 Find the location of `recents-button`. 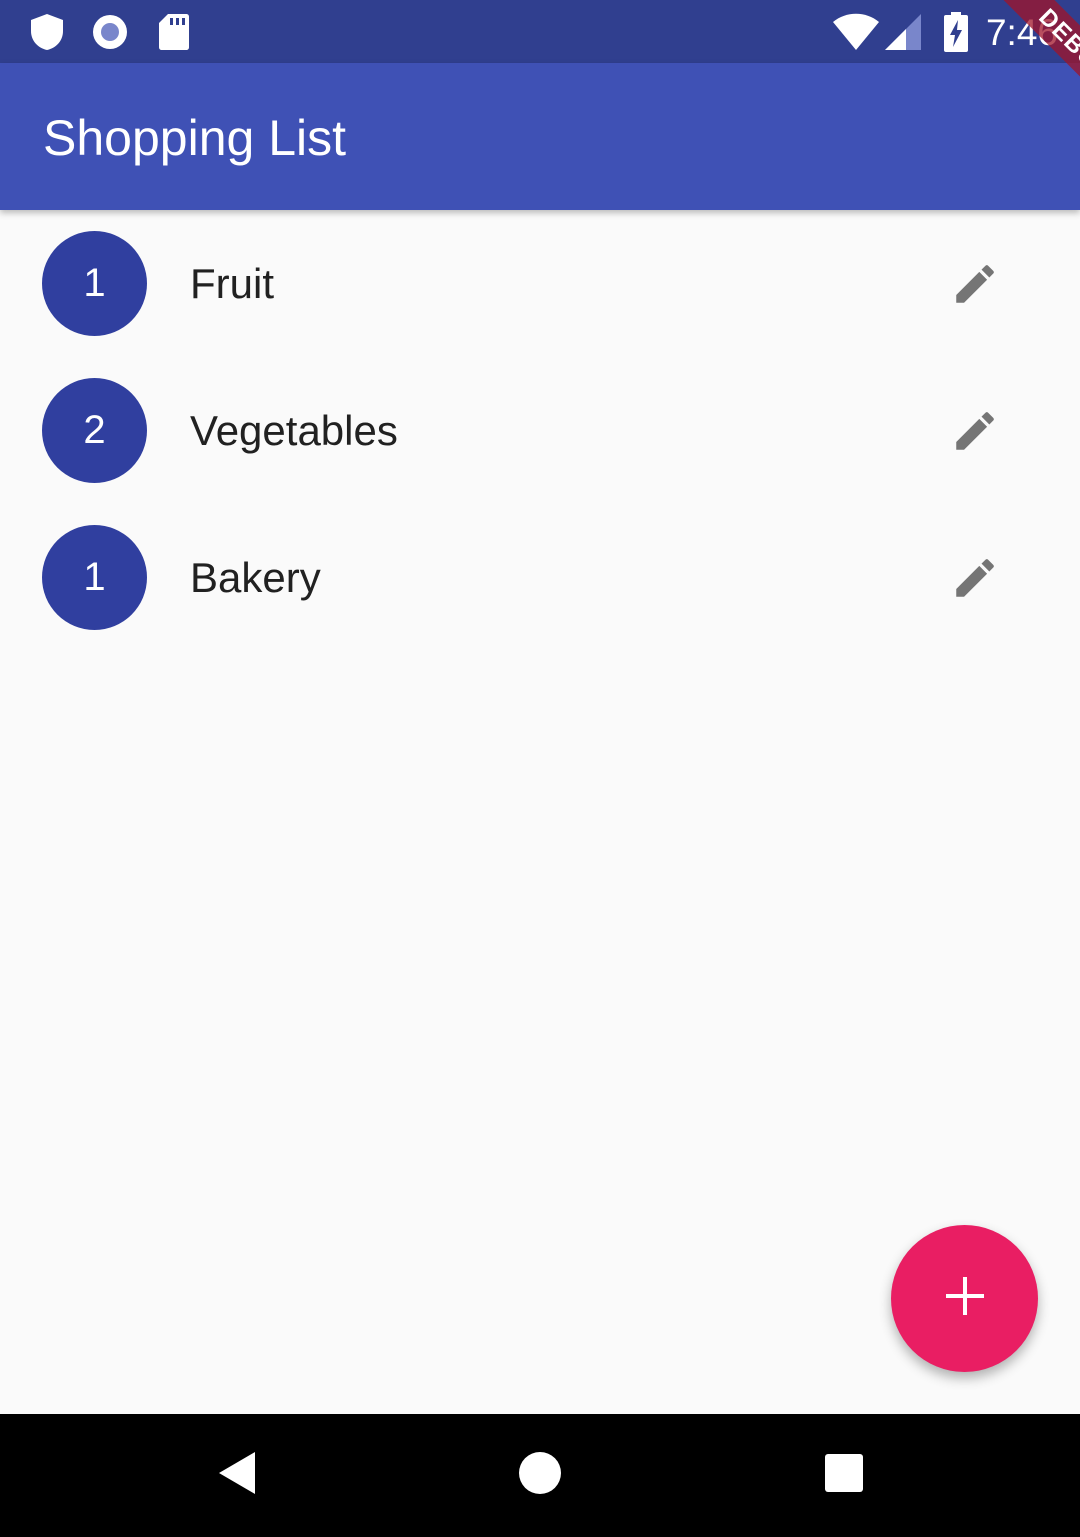

recents-button is located at coordinates (844, 1475).